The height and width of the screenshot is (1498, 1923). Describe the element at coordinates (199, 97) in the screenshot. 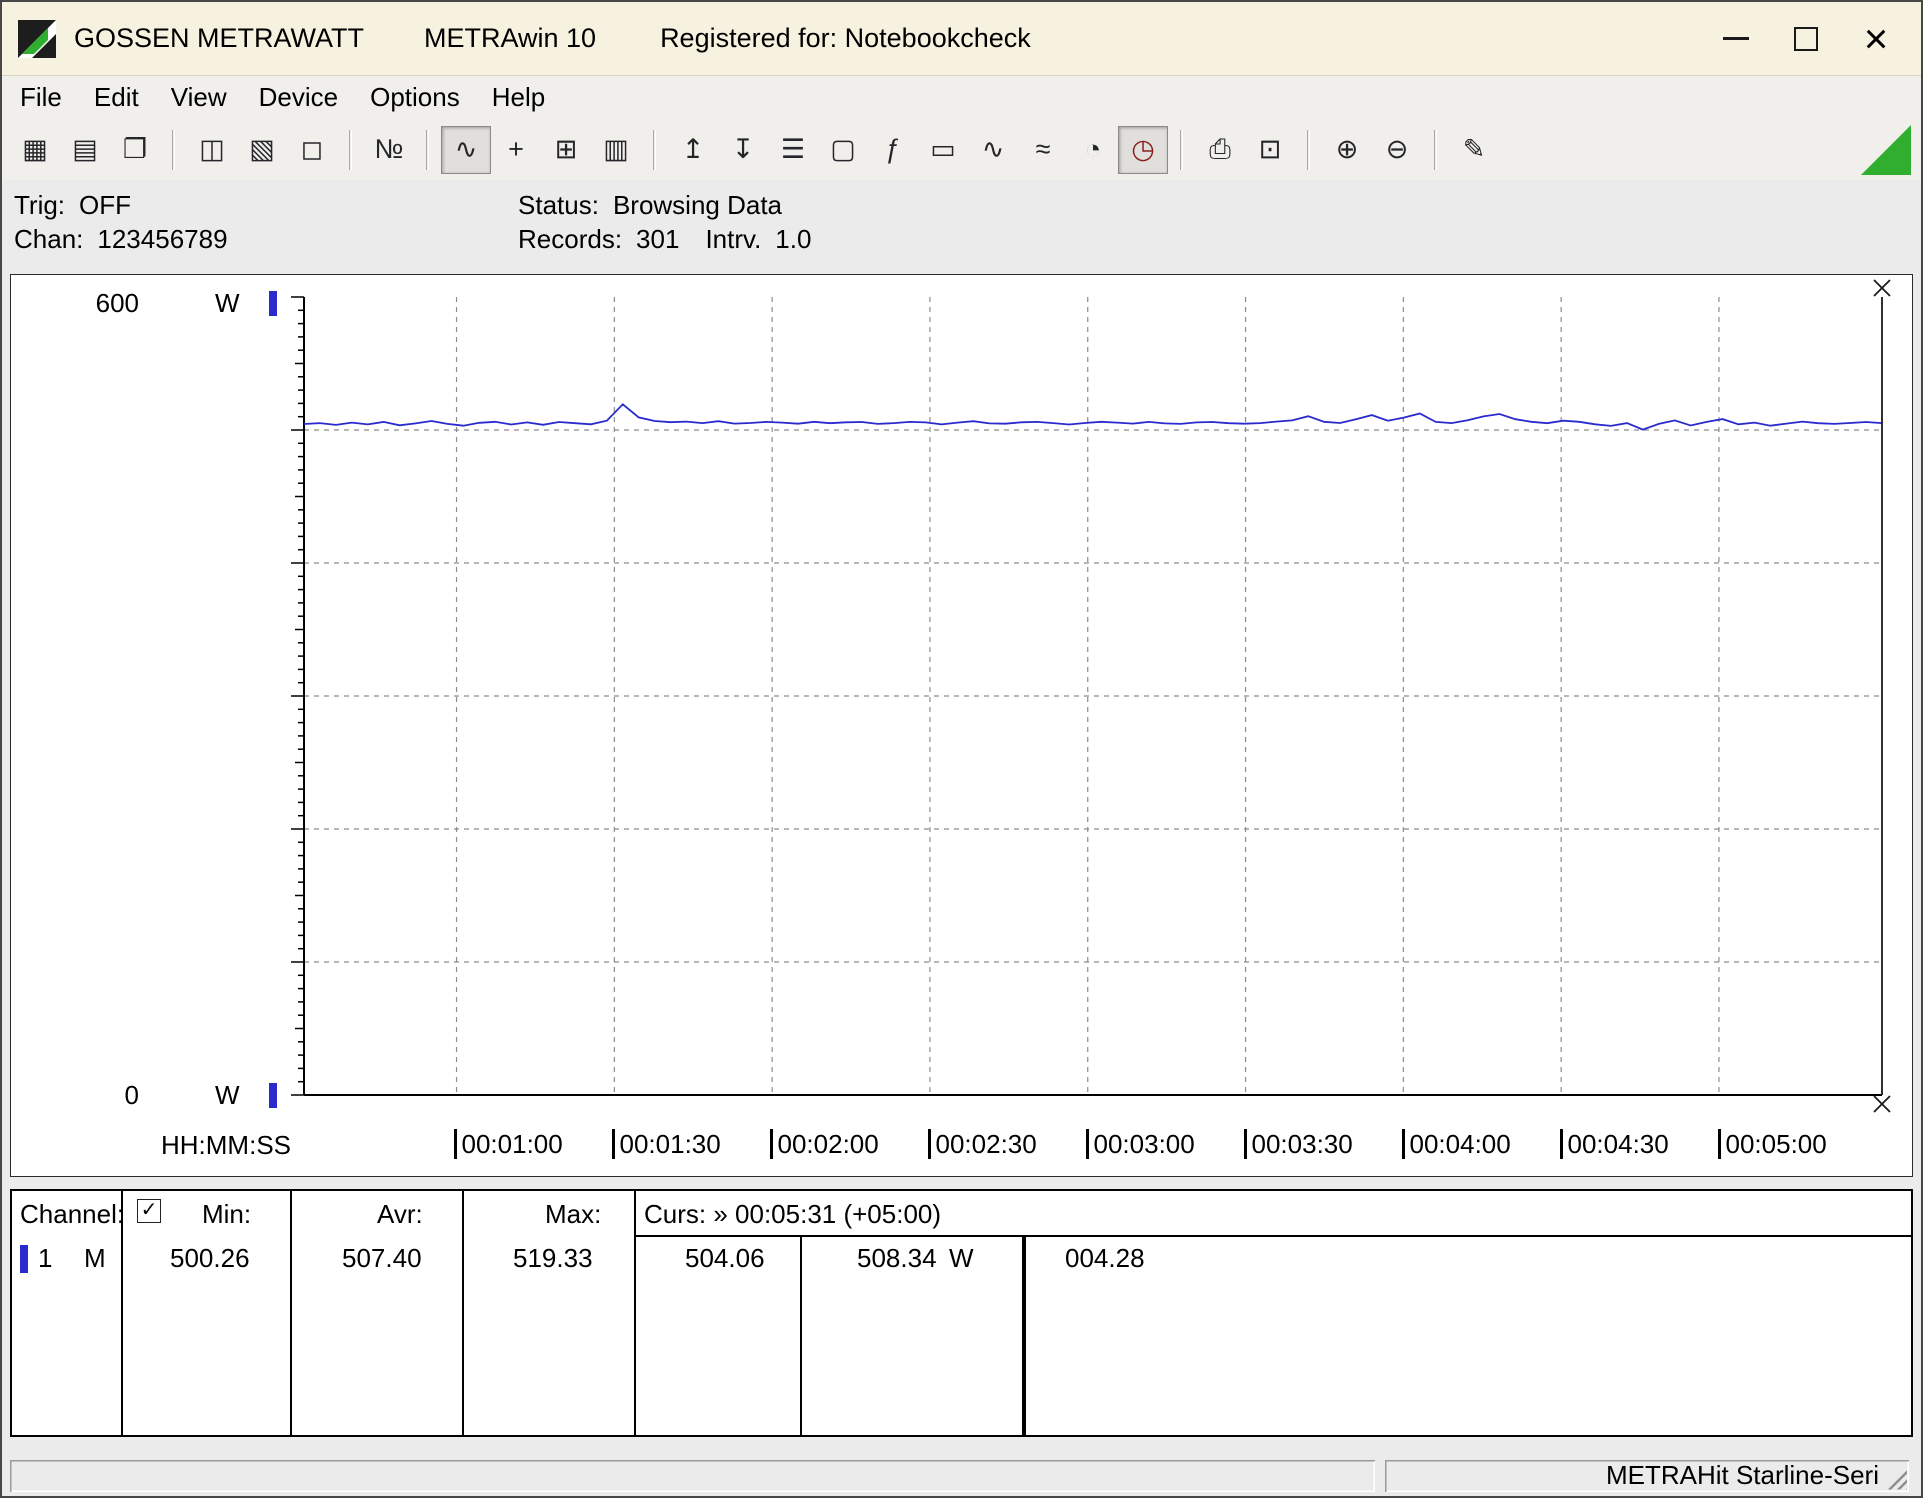

I see `menu-view: View` at that location.